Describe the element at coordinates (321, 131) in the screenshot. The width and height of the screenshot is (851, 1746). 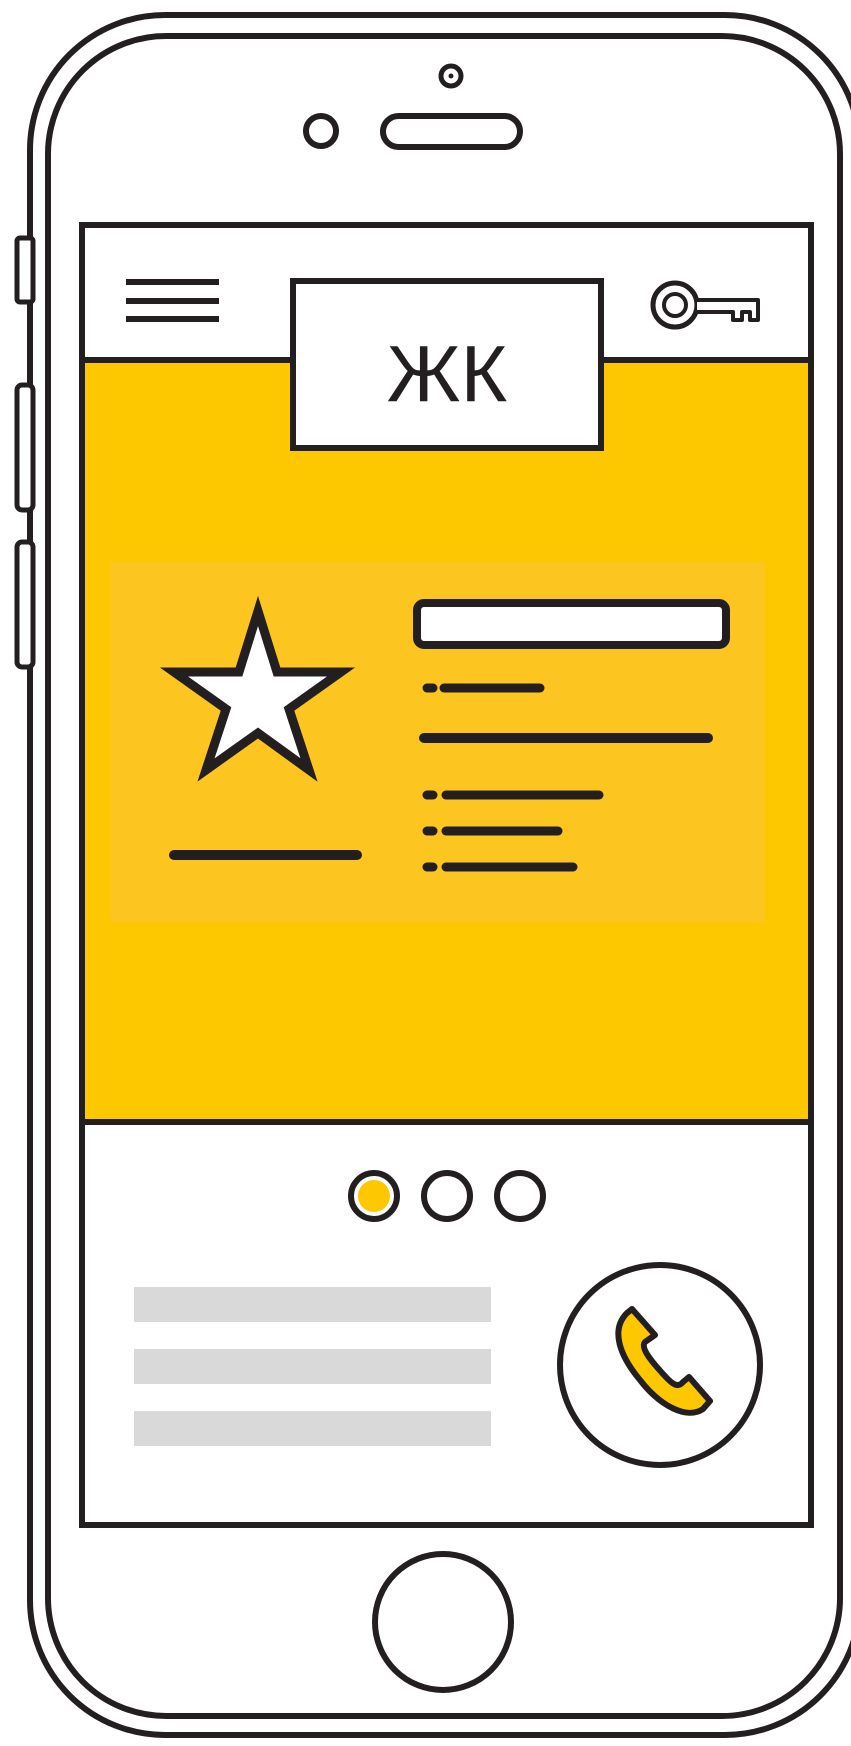
I see `light-sensor` at that location.